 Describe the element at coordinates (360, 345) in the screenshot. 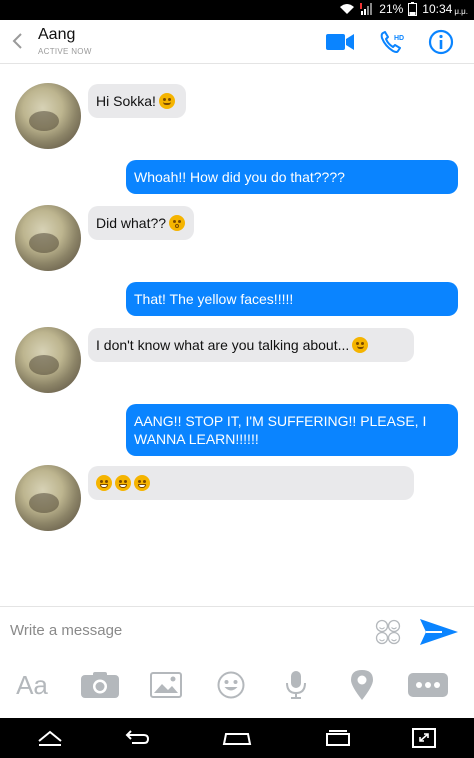

I see `smirk-emoji-icon` at that location.